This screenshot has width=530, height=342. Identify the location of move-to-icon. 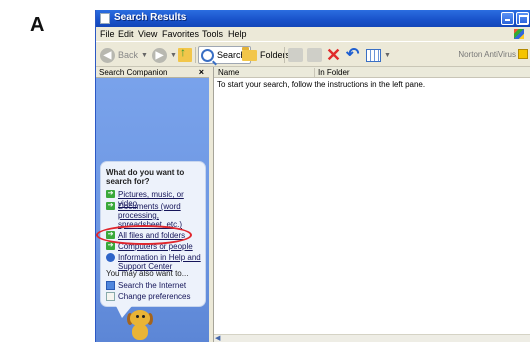
(295, 55).